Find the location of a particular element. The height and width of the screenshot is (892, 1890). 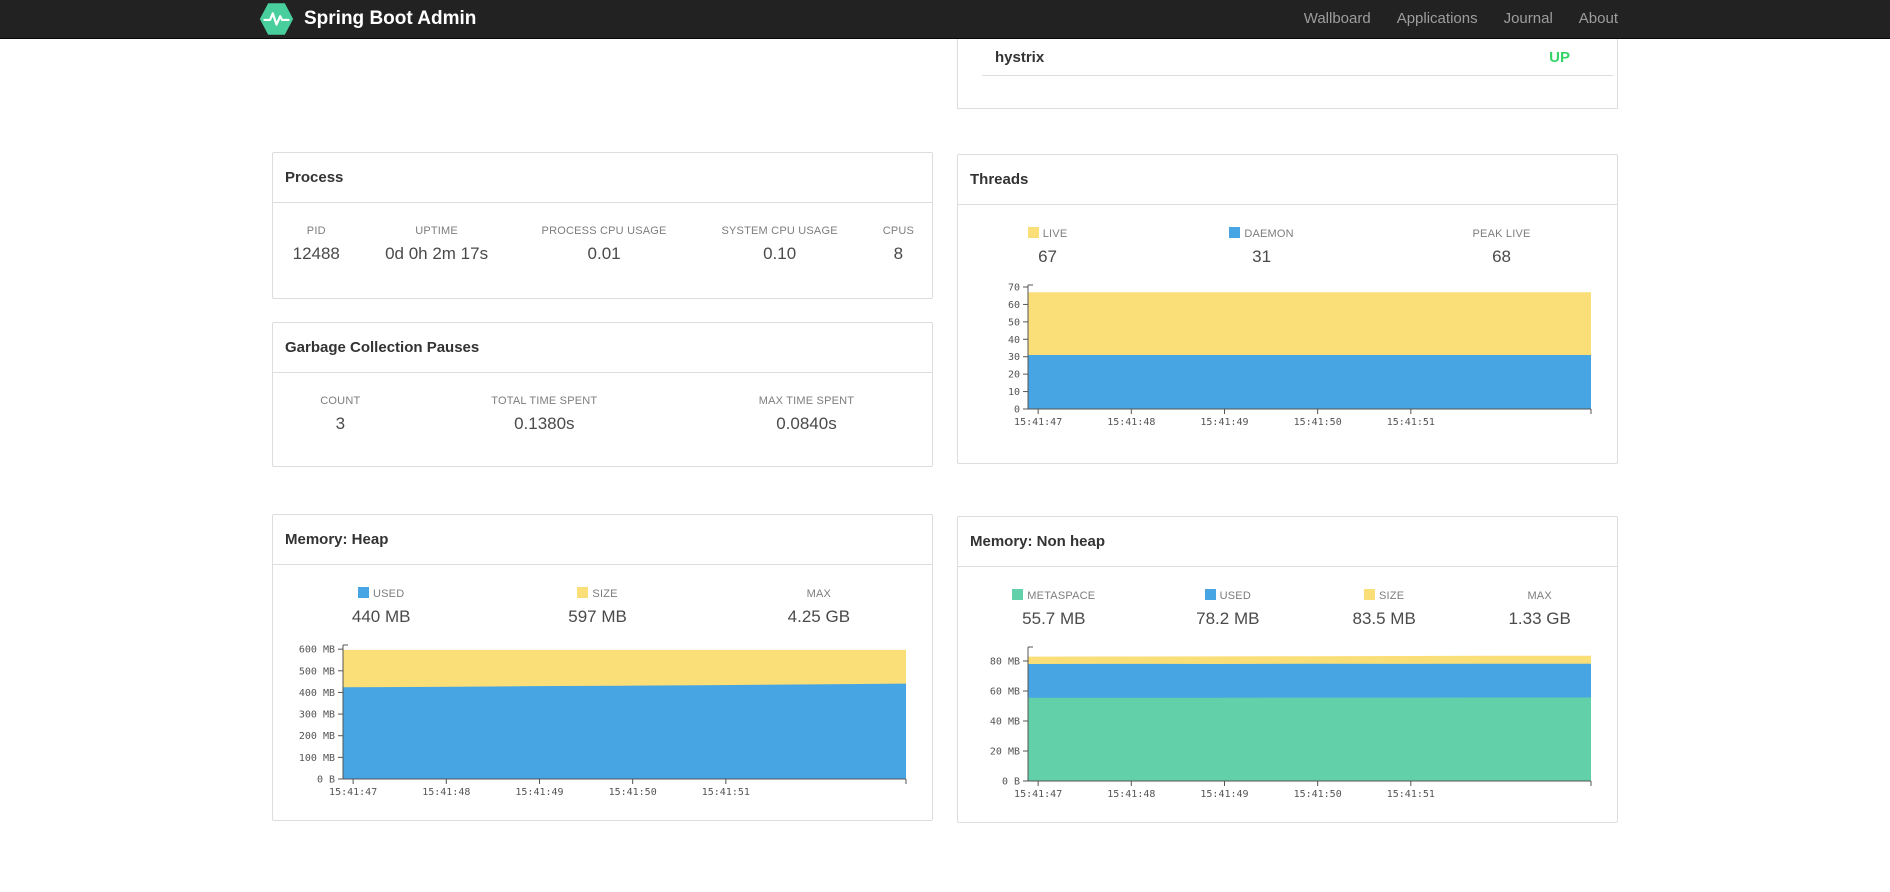

svg-text: 50 is located at coordinates (1014, 322).